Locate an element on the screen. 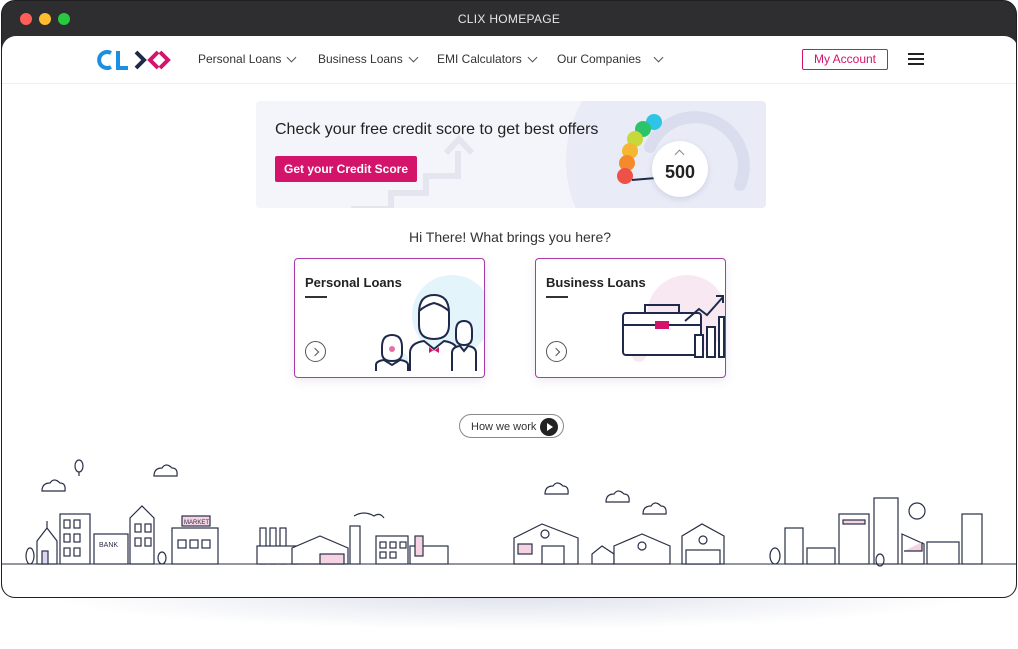  nav-our-companies: Our Companies is located at coordinates (610, 59).